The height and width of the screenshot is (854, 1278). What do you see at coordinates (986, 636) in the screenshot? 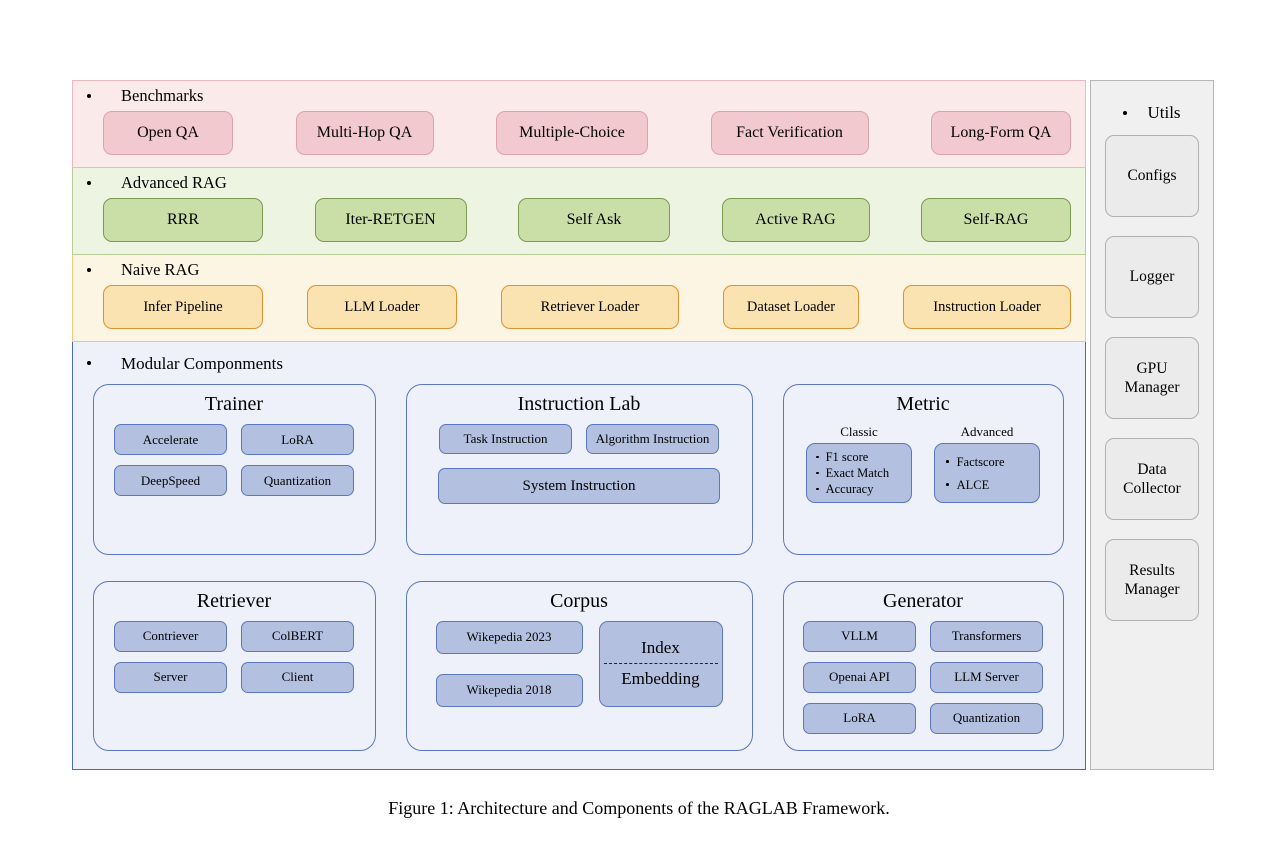
I see `generator-box: Transformers` at bounding box center [986, 636].